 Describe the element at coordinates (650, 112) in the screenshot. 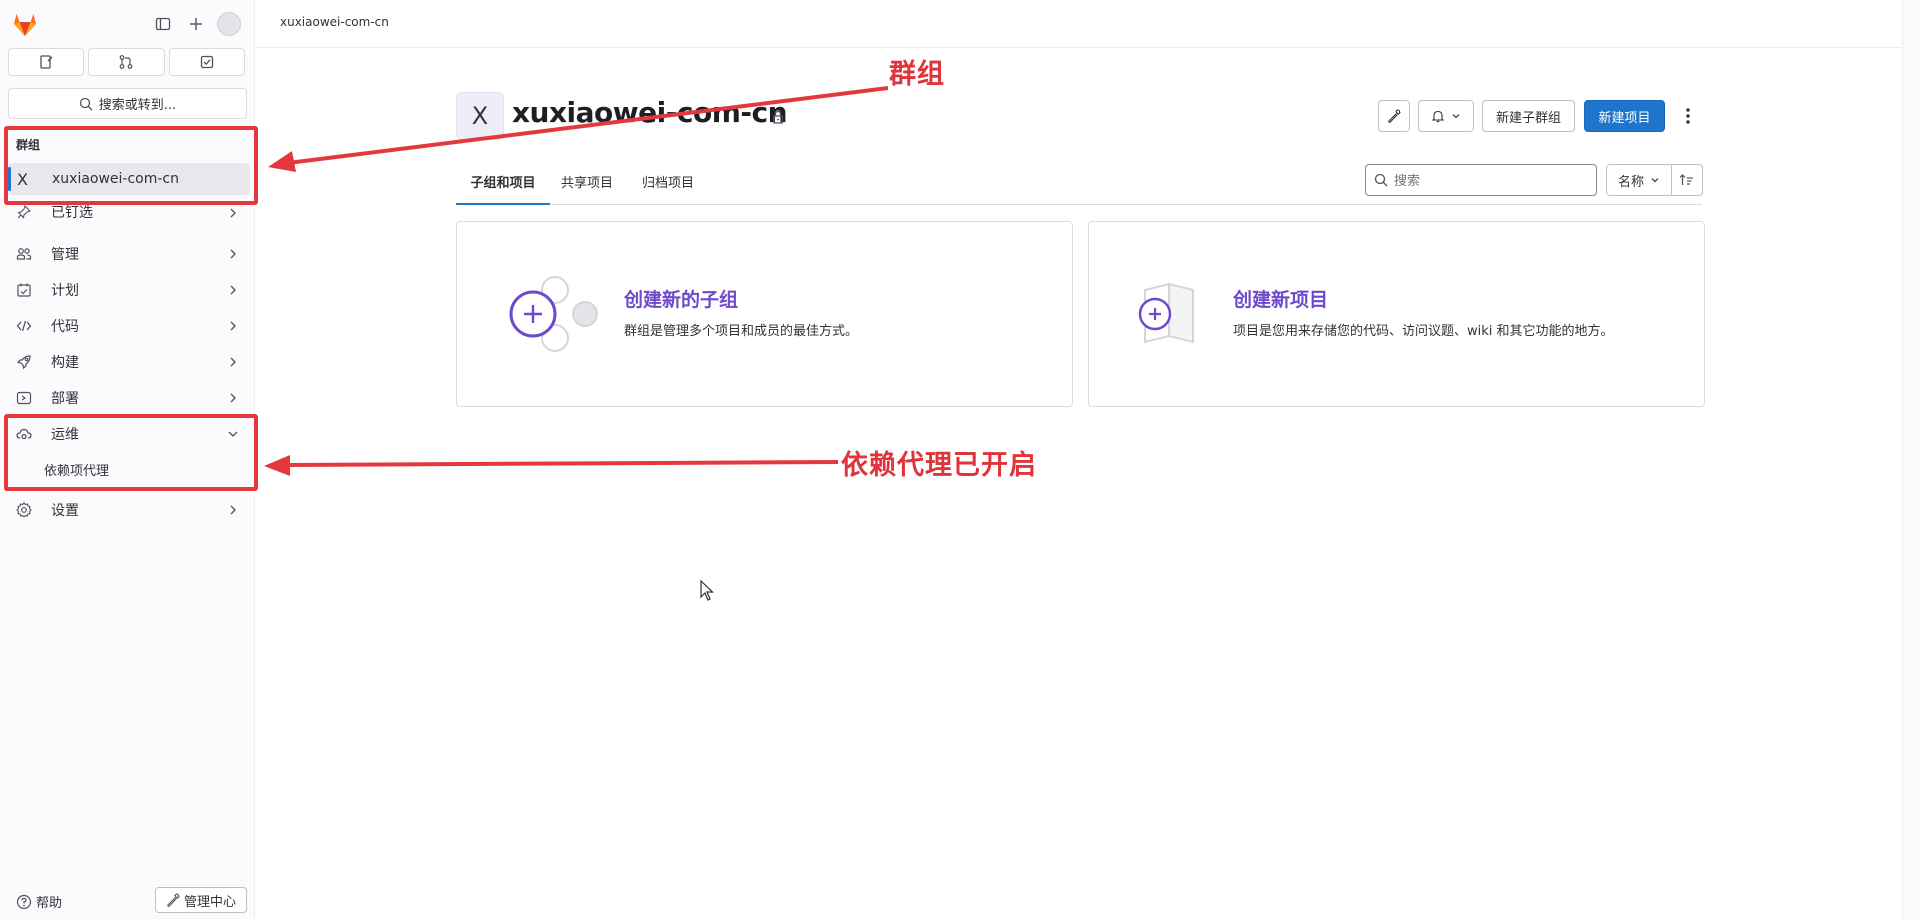

I see `page-title: xuxiaowei-com-cn` at that location.